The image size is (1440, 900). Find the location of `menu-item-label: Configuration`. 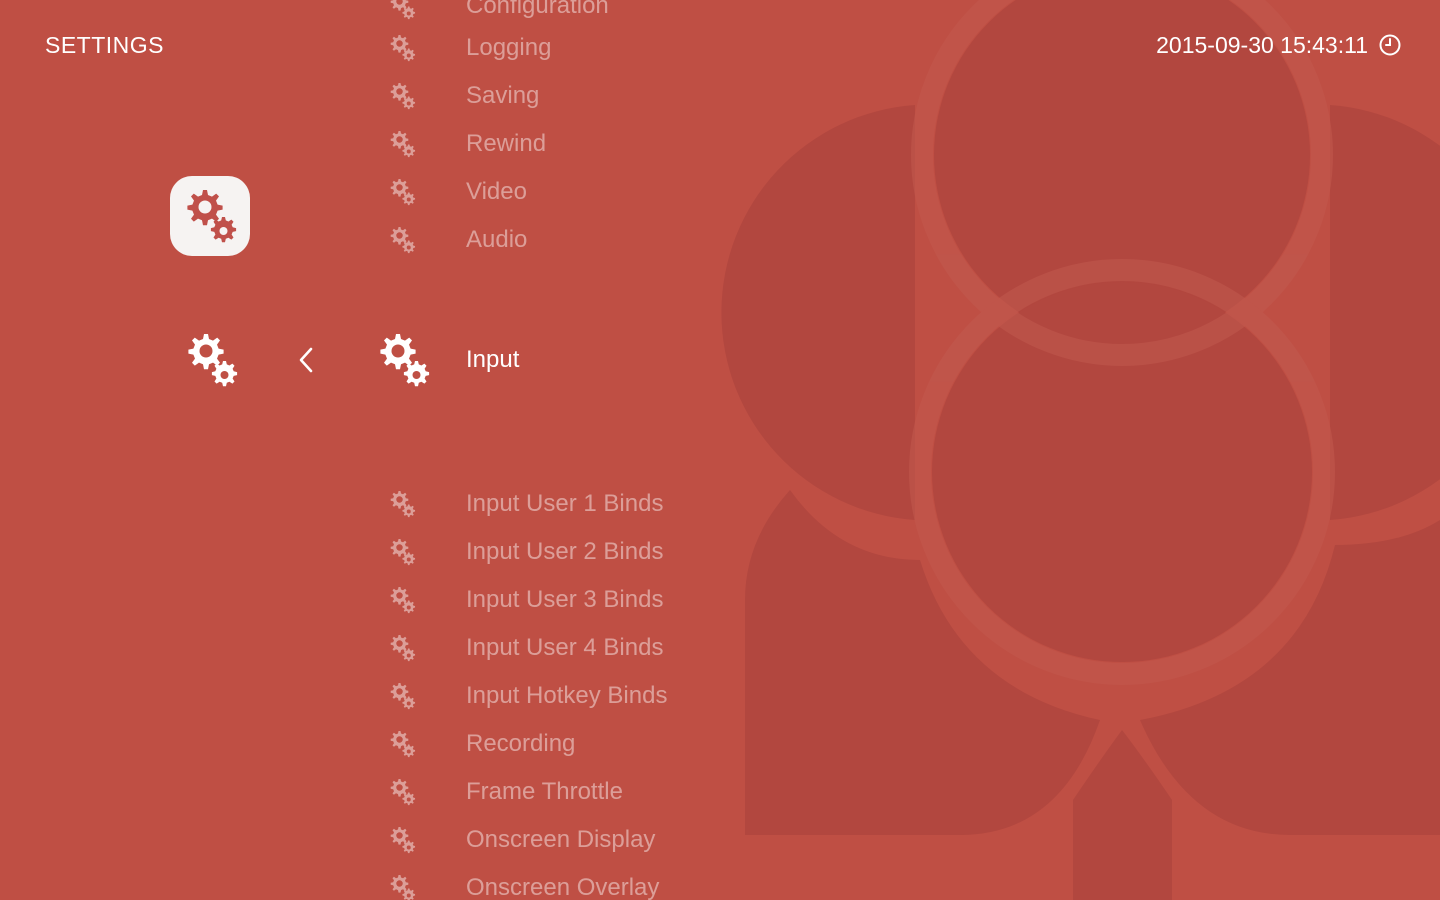

menu-item-label: Configuration is located at coordinates (537, 9).